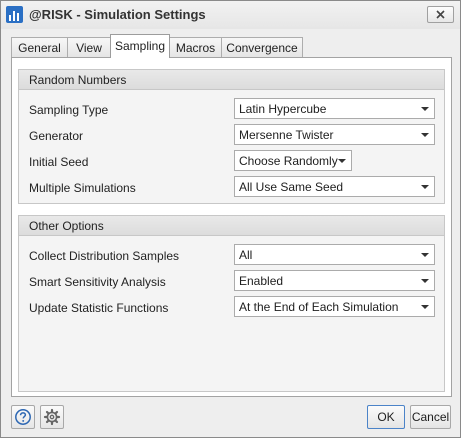 This screenshot has height=438, width=461. I want to click on update-statistic-functions-label: Update Statistic Functions, so click(99, 308).